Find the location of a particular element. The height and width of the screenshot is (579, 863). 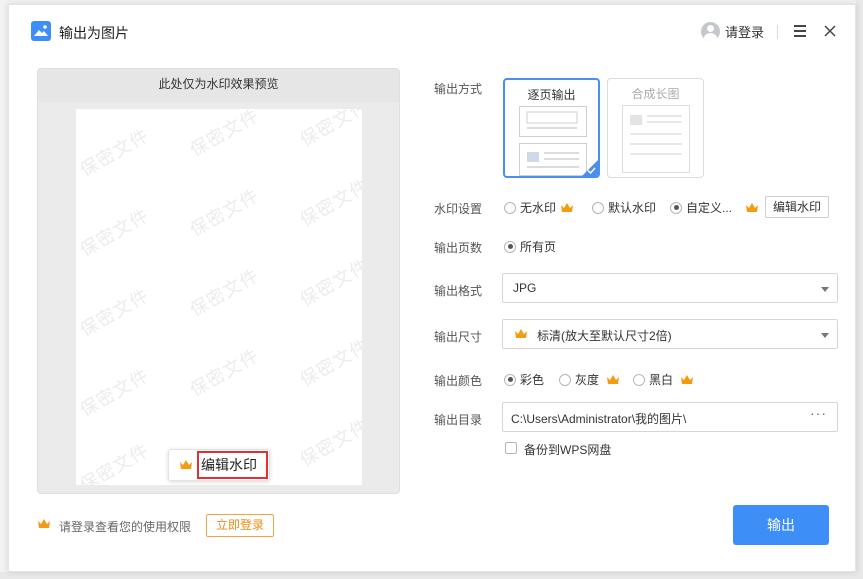

output-size-label: 输出尺寸 is located at coordinates (458, 337).